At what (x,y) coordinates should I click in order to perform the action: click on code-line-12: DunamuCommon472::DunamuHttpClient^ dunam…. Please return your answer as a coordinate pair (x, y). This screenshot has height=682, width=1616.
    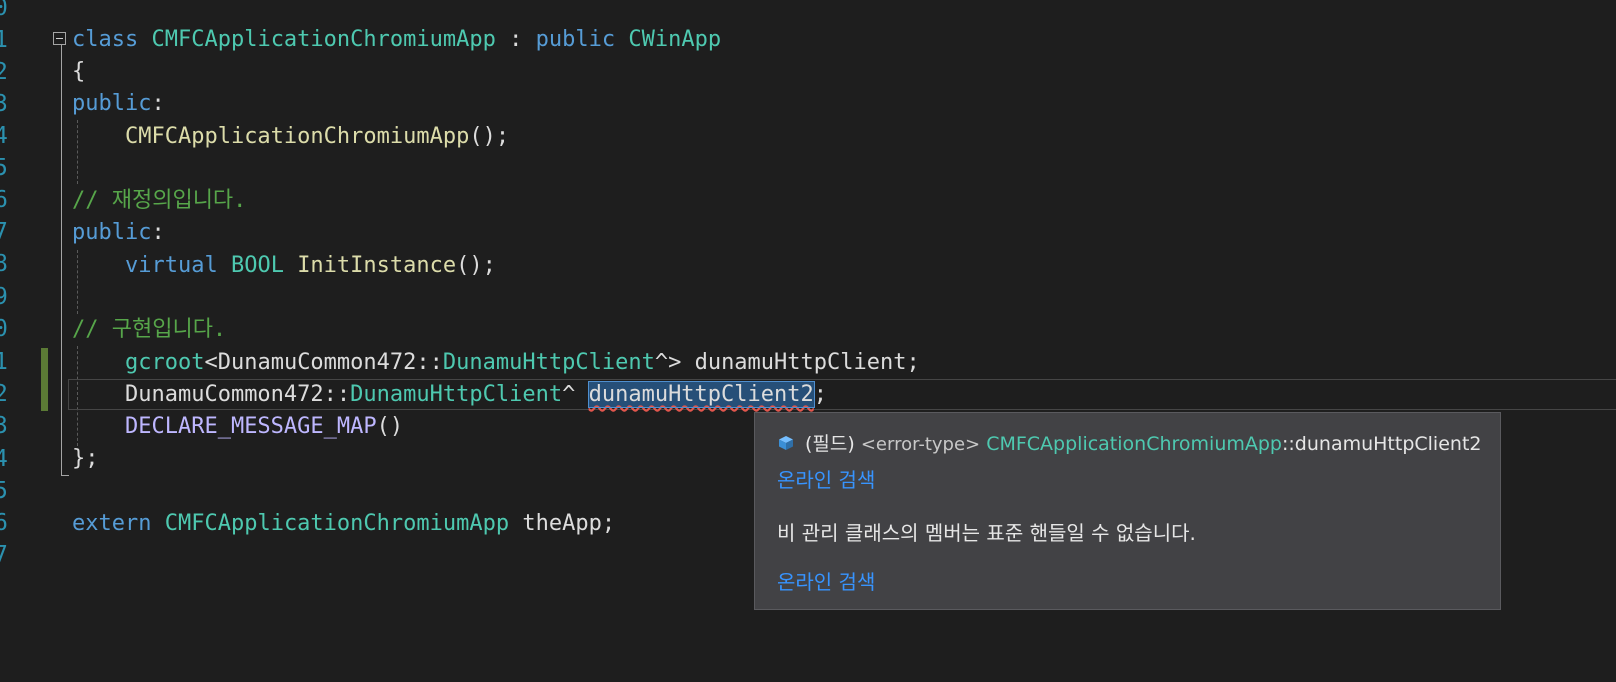
    Looking at the image, I should click on (449, 394).